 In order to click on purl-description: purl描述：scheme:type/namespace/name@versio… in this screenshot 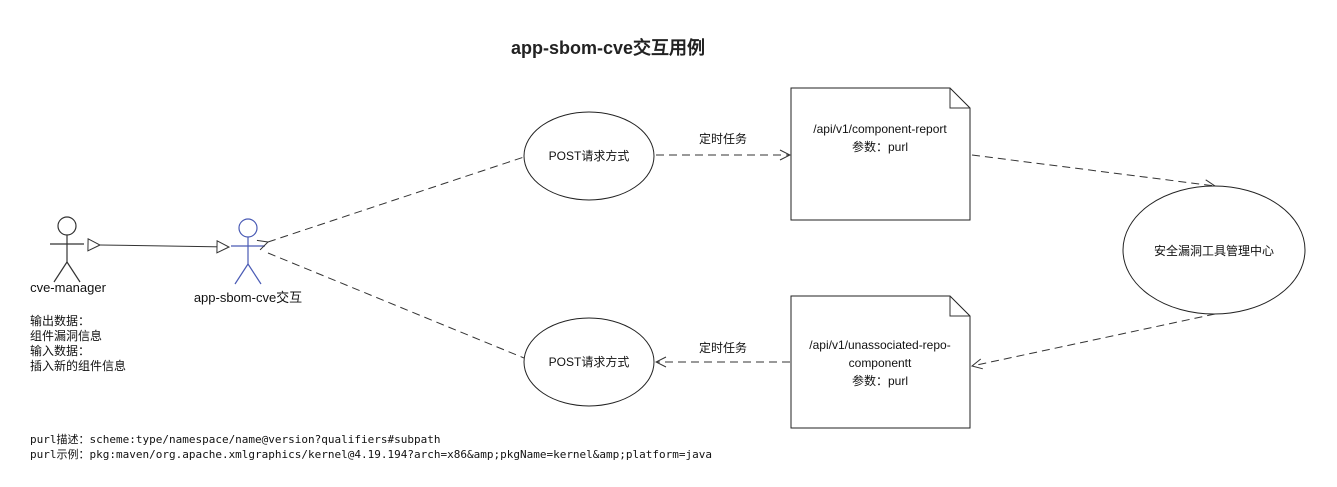, I will do `click(235, 439)`.